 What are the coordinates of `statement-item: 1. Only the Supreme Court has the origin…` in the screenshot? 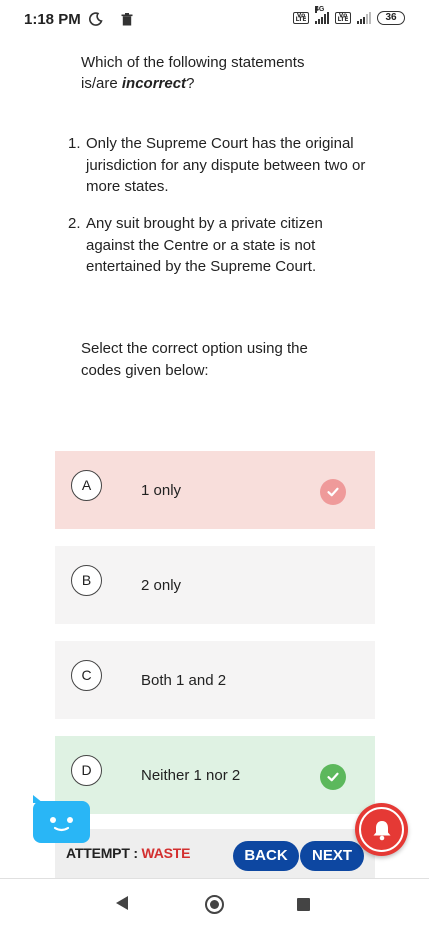 It's located at (218, 165).